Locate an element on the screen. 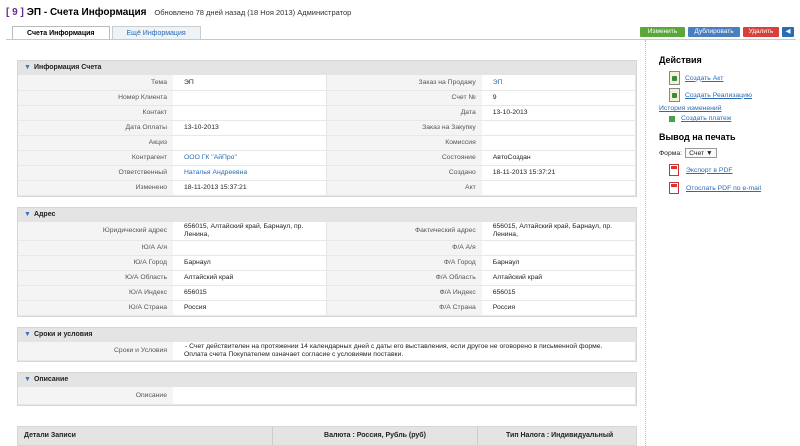  currency-label: Валюта : Россия, Рубль (руб) is located at coordinates (375, 436).